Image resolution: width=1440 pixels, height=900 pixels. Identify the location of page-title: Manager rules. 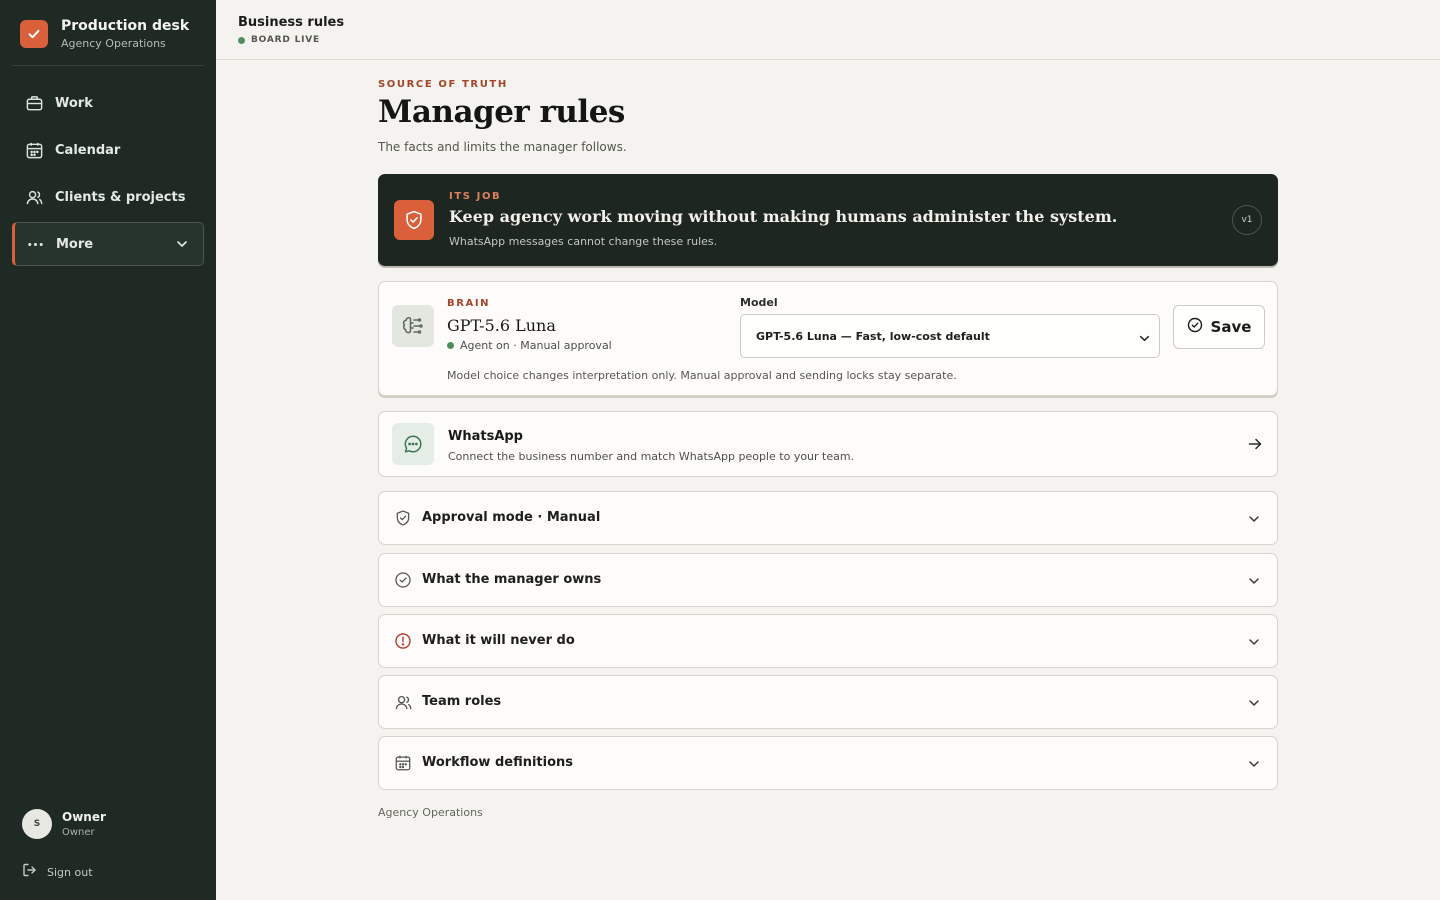
(501, 112).